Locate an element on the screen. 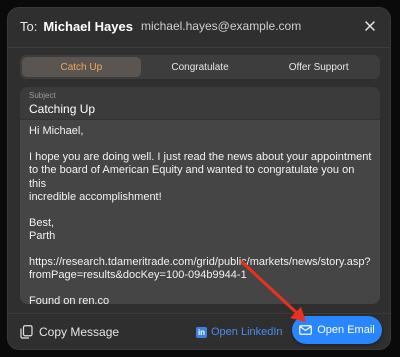  subject-value: Catching Up is located at coordinates (62, 109).